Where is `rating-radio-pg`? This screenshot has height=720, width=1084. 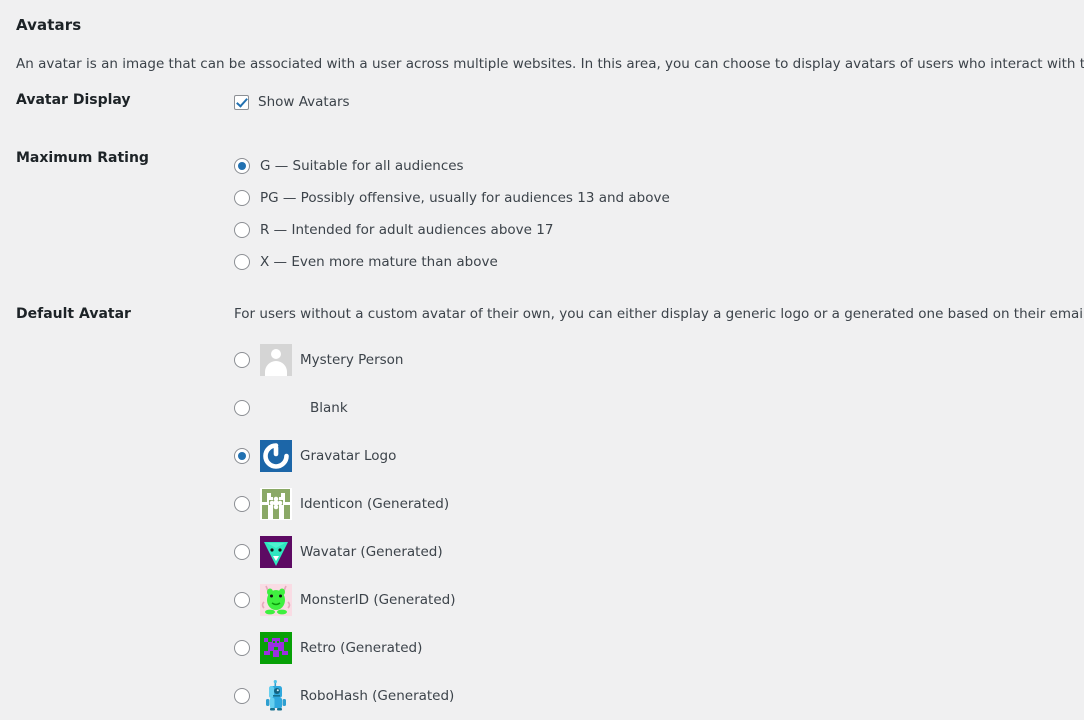
rating-radio-pg is located at coordinates (242, 198).